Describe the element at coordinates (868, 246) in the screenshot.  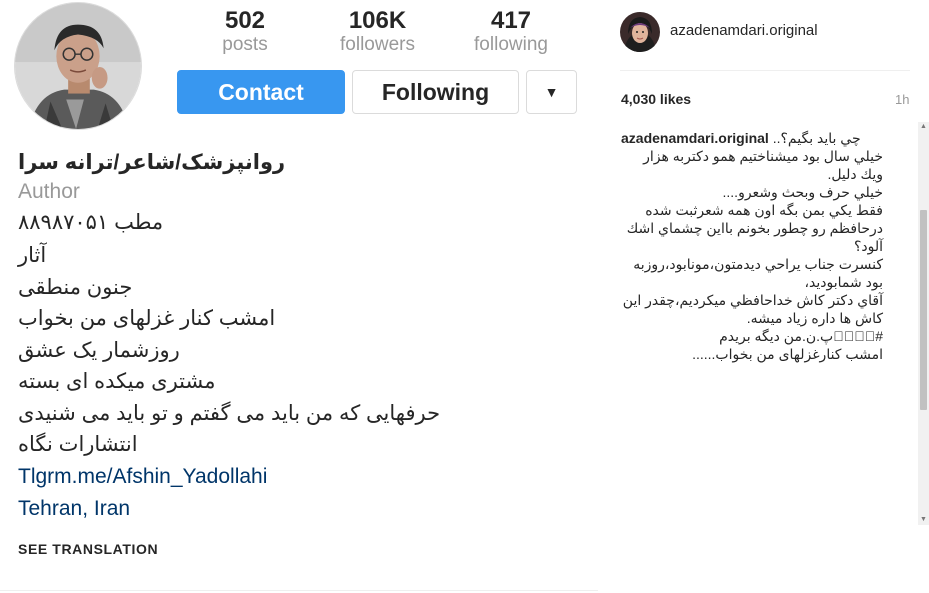
I see `caption-line: آلود؟` at that location.